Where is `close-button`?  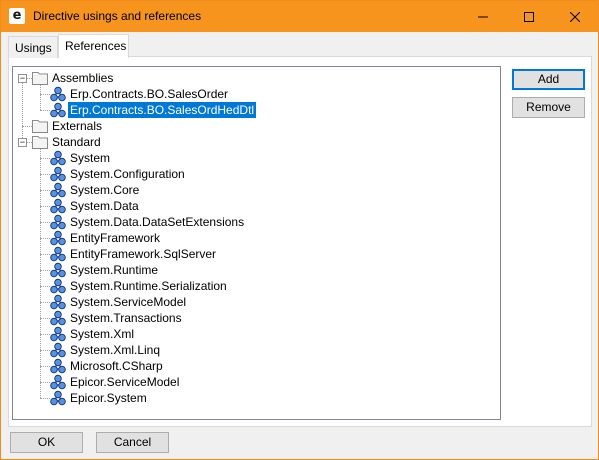 close-button is located at coordinates (575, 16).